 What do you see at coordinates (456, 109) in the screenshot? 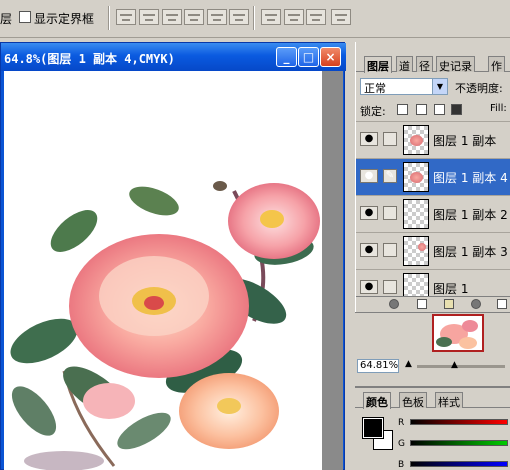
I see `lock-all-icon` at bounding box center [456, 109].